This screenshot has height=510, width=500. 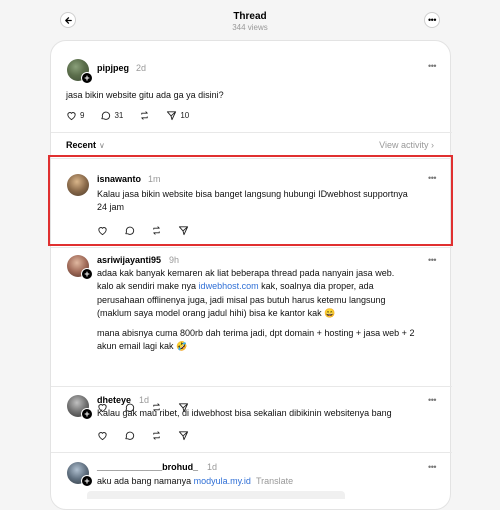 What do you see at coordinates (316, 286) in the screenshot?
I see `text-segment: kak, soalnya dia proper, ada` at bounding box center [316, 286].